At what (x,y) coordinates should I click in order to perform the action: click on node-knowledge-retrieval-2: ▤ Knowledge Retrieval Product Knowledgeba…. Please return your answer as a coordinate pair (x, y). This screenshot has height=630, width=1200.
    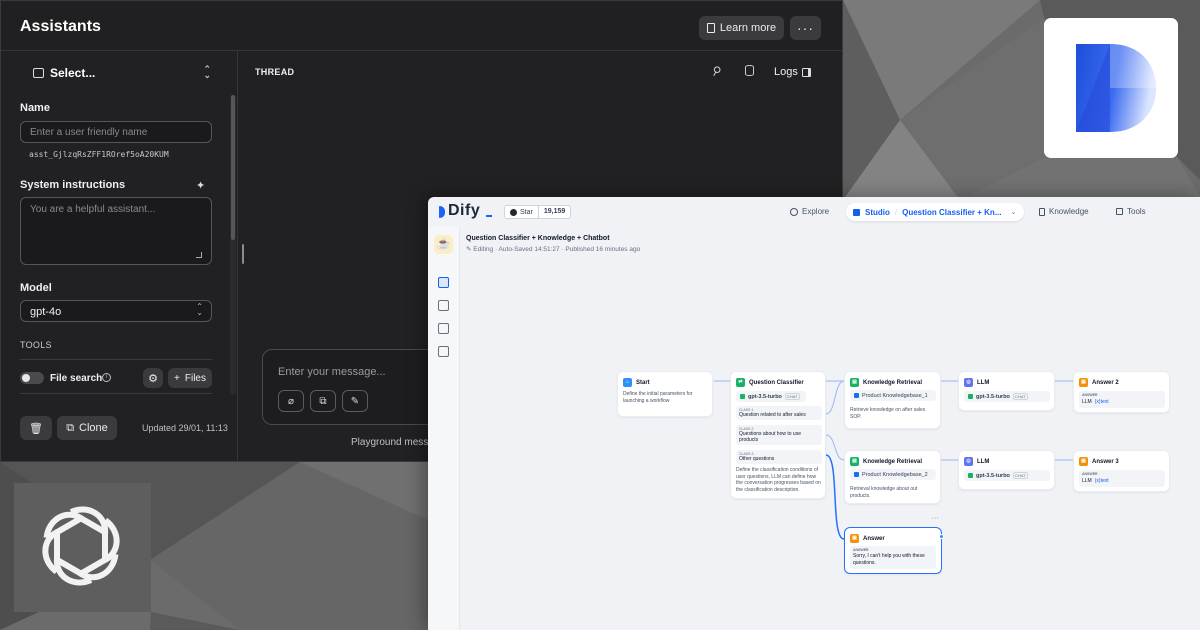
    Looking at the image, I should click on (892, 477).